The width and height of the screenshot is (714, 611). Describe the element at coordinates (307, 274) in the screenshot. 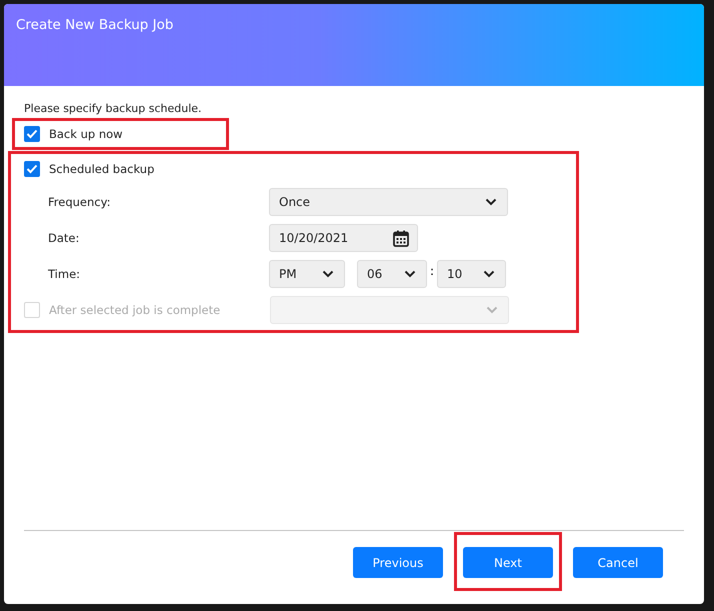

I see `dropdown: PM` at that location.